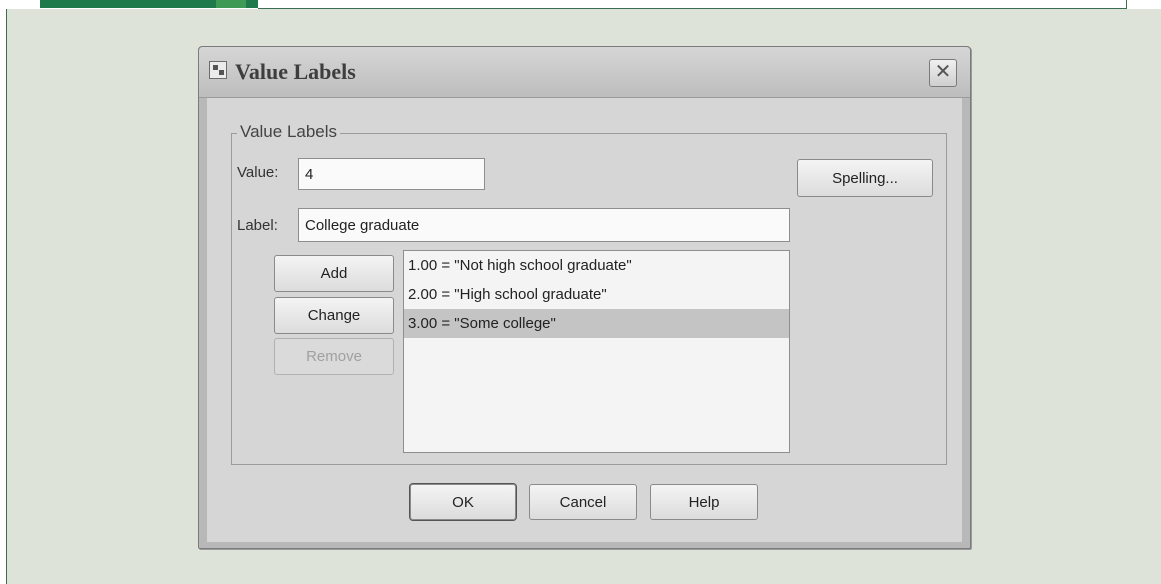  What do you see at coordinates (1126, 4) in the screenshot?
I see `header-rule-end` at bounding box center [1126, 4].